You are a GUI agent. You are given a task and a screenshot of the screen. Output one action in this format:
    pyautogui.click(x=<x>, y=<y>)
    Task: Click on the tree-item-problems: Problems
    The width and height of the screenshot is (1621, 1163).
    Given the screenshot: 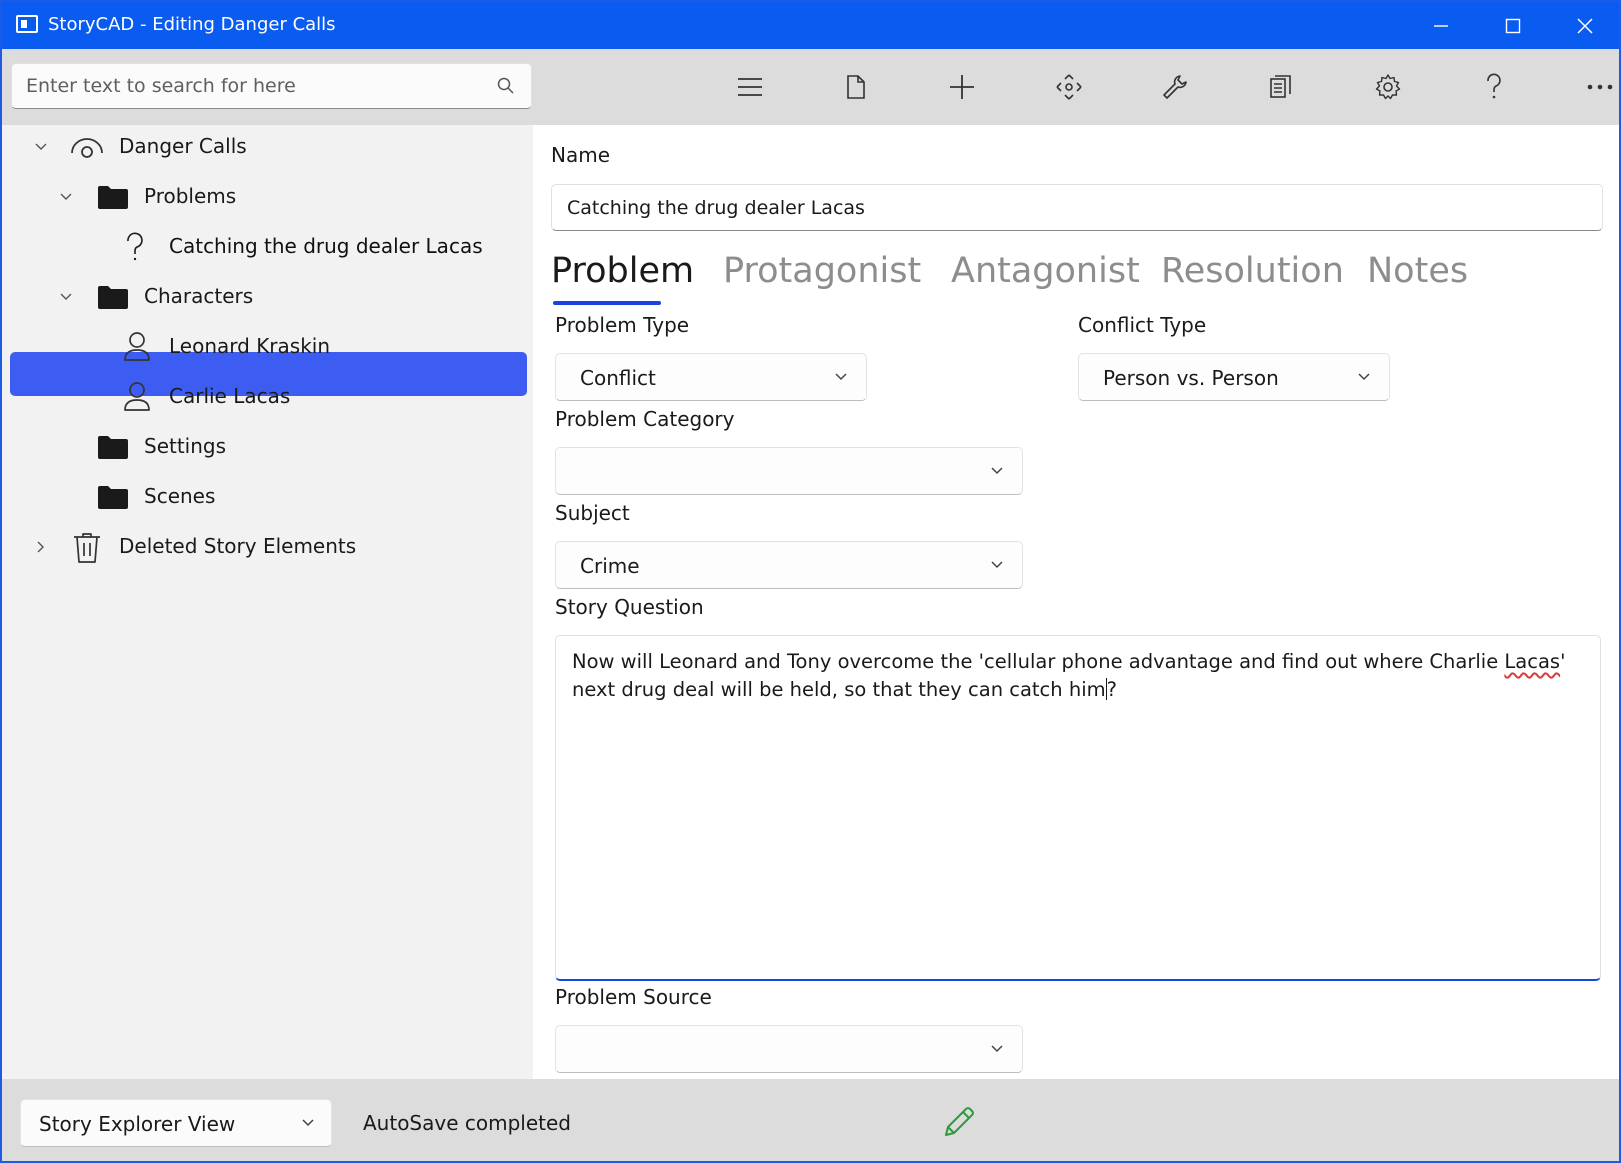 What is the action you would take?
    pyautogui.click(x=267, y=197)
    